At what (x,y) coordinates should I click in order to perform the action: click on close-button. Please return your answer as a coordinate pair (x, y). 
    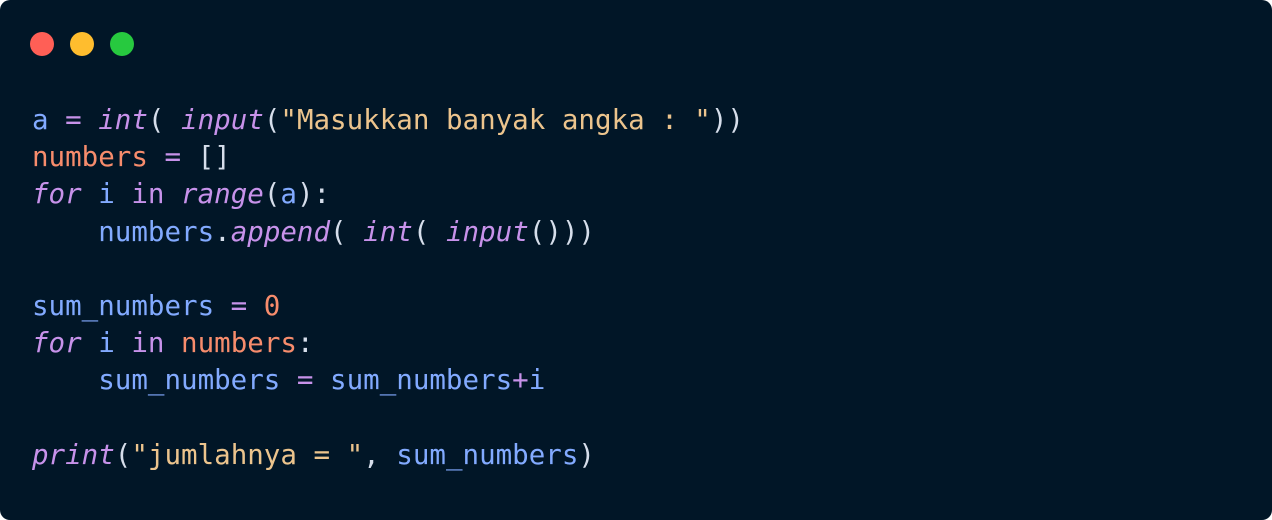
    Looking at the image, I should click on (42, 44).